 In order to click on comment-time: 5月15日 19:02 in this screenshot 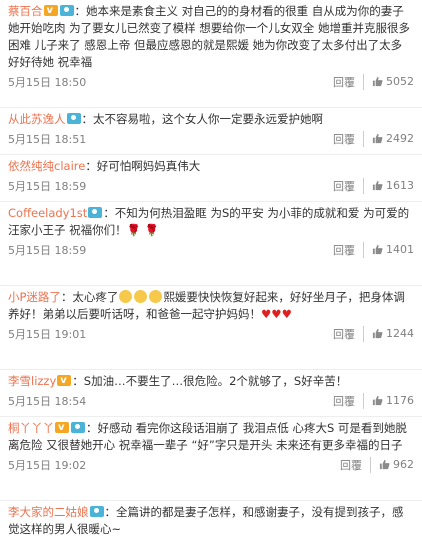, I will do `click(47, 465)`.